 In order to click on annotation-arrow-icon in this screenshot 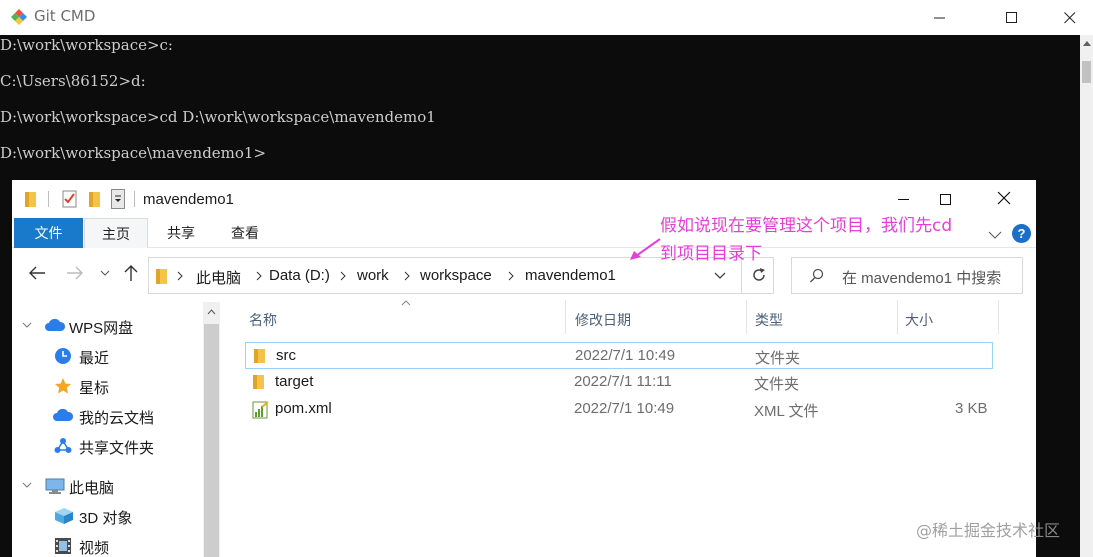, I will do `click(645, 249)`.